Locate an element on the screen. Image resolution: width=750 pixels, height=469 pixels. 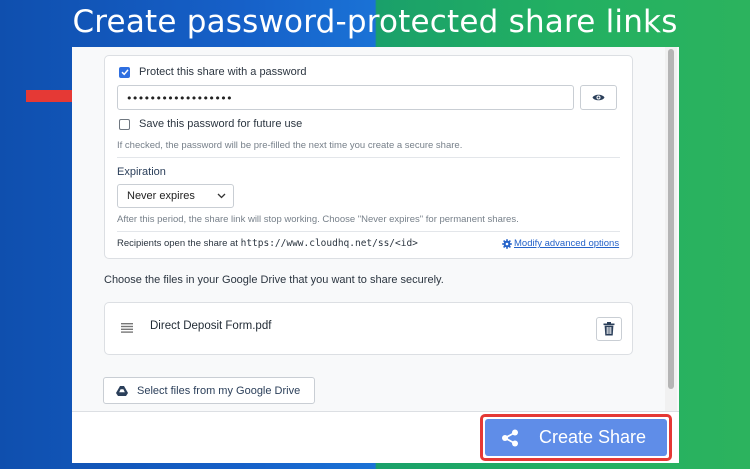
expiration-value: Never expires is located at coordinates (161, 196).